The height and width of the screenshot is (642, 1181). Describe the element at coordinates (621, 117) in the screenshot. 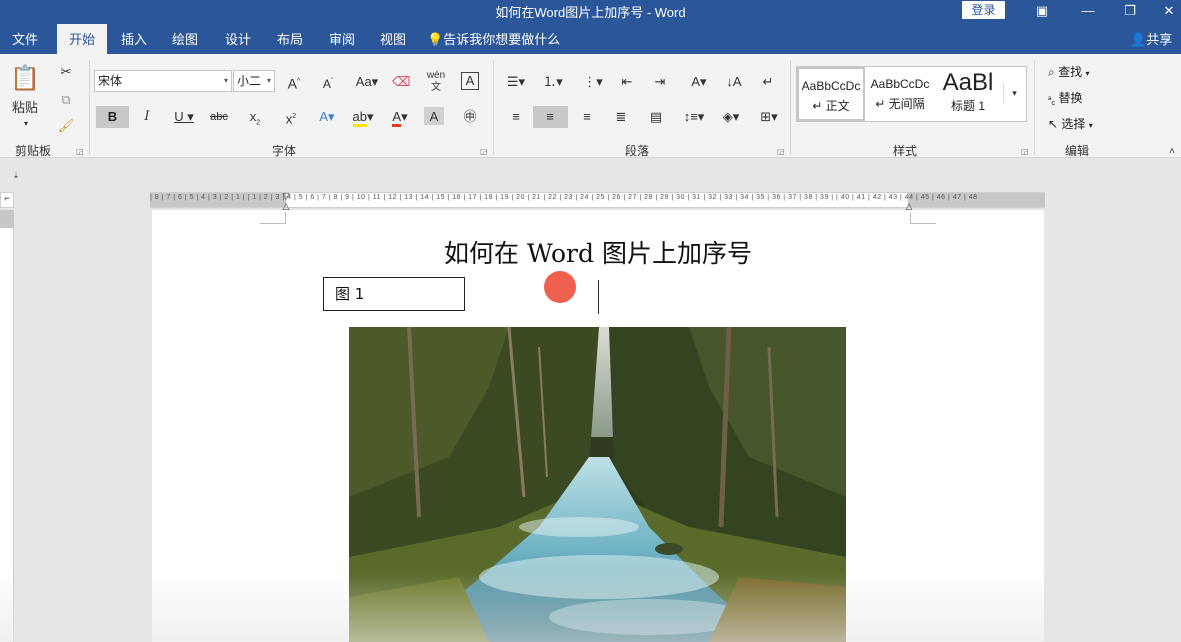

I see `justify-icon: ≣` at that location.